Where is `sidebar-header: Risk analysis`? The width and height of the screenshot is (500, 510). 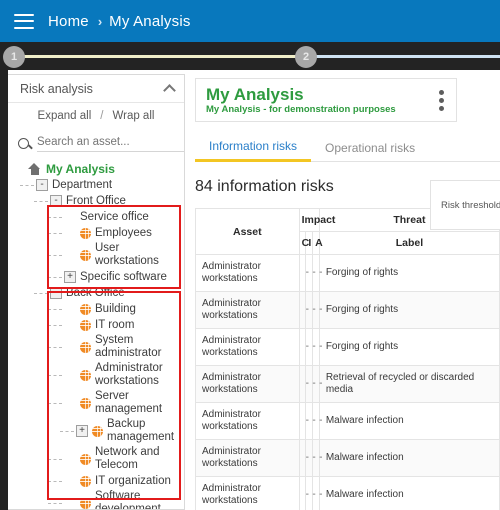 sidebar-header: Risk analysis is located at coordinates (96, 89).